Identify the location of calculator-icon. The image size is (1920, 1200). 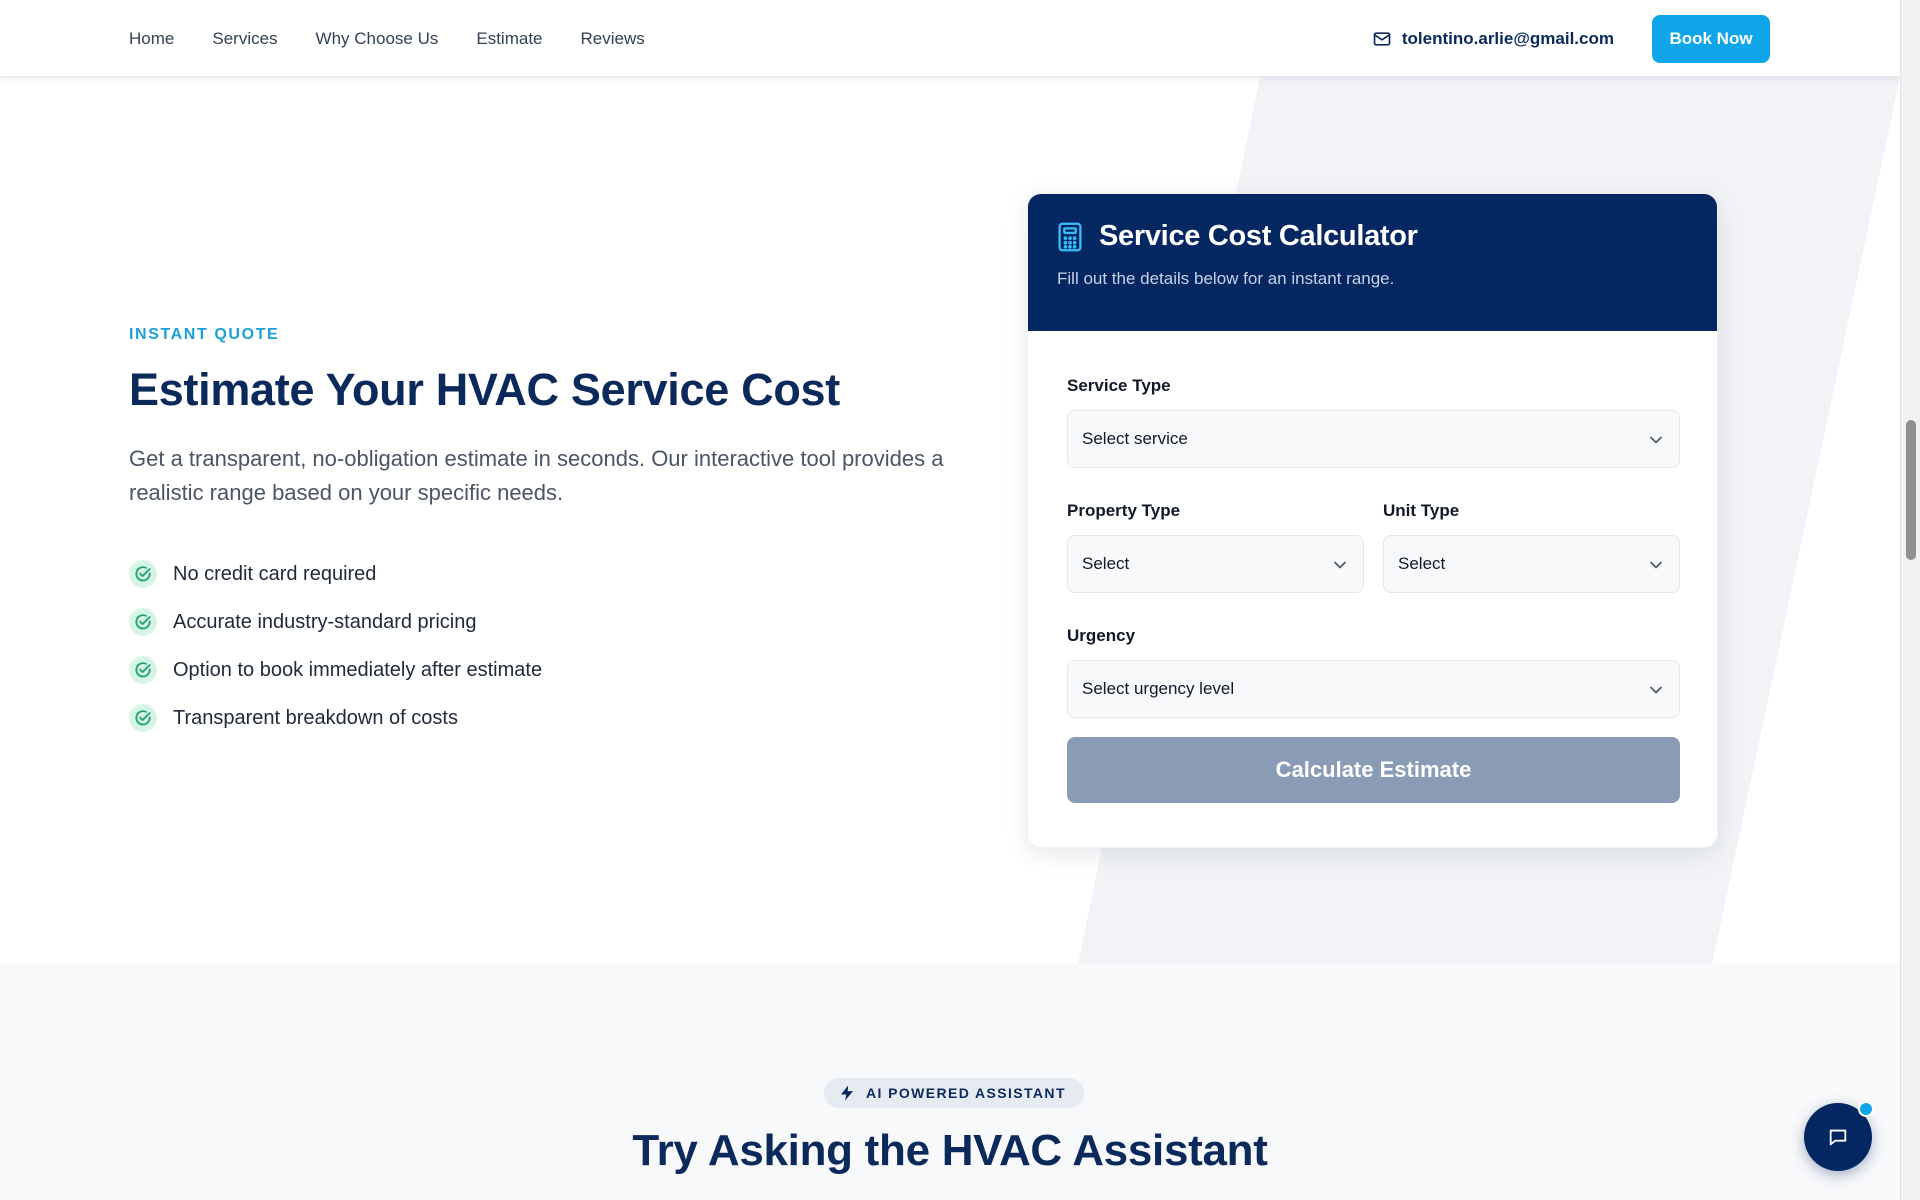
(1070, 236).